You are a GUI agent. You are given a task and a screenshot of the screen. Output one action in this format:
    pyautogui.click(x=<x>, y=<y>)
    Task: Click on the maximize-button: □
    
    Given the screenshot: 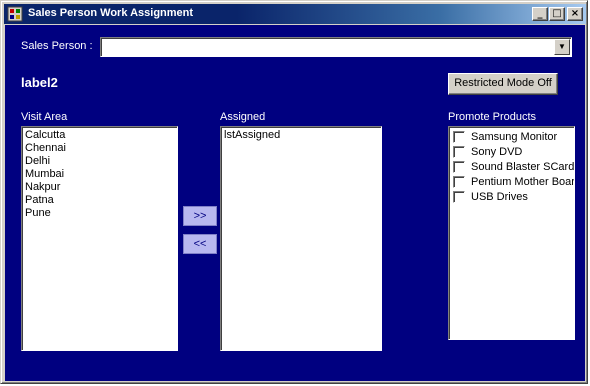 What is the action you would take?
    pyautogui.click(x=557, y=14)
    